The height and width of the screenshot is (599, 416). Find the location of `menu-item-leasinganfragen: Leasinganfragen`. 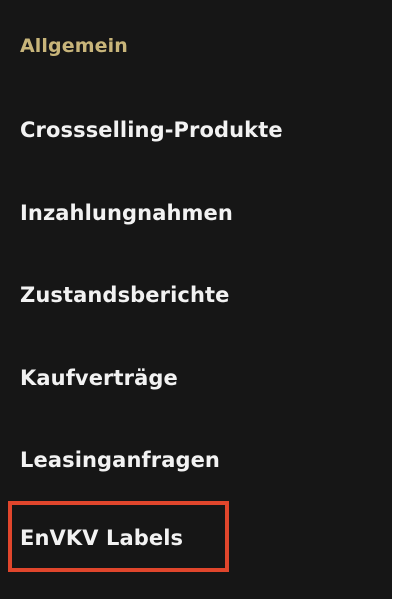

menu-item-leasinganfragen: Leasinganfragen is located at coordinates (120, 460).